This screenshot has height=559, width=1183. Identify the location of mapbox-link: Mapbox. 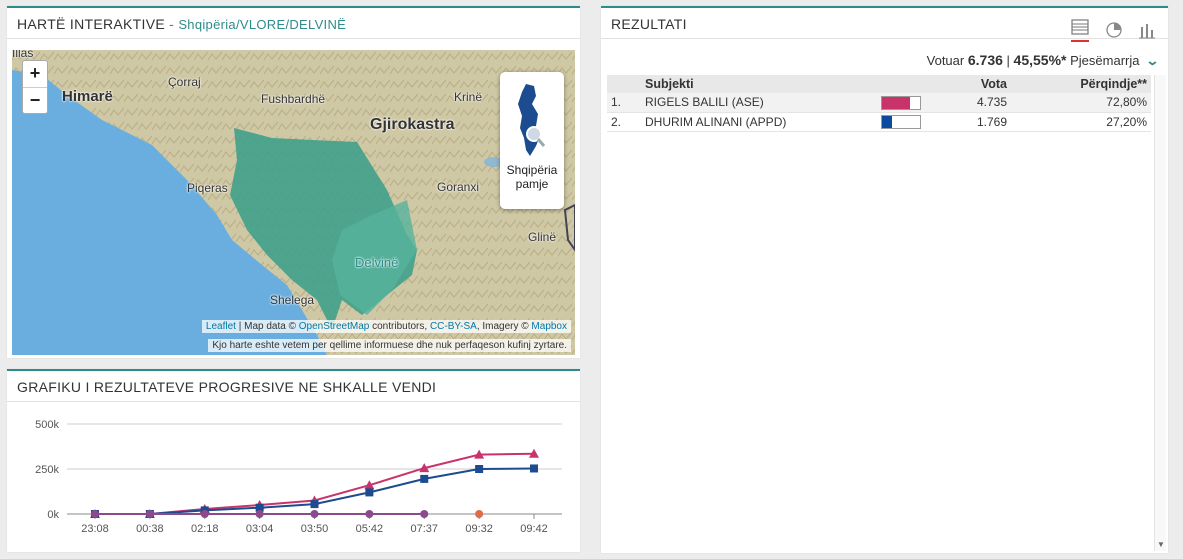
(549, 326).